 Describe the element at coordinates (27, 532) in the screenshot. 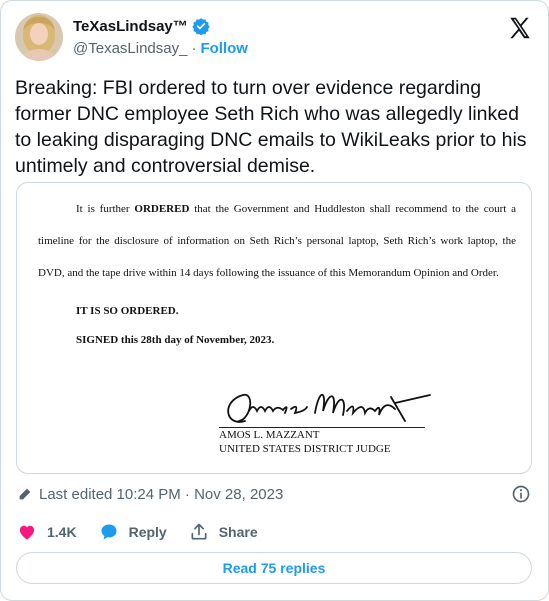

I see `heart-icon` at that location.